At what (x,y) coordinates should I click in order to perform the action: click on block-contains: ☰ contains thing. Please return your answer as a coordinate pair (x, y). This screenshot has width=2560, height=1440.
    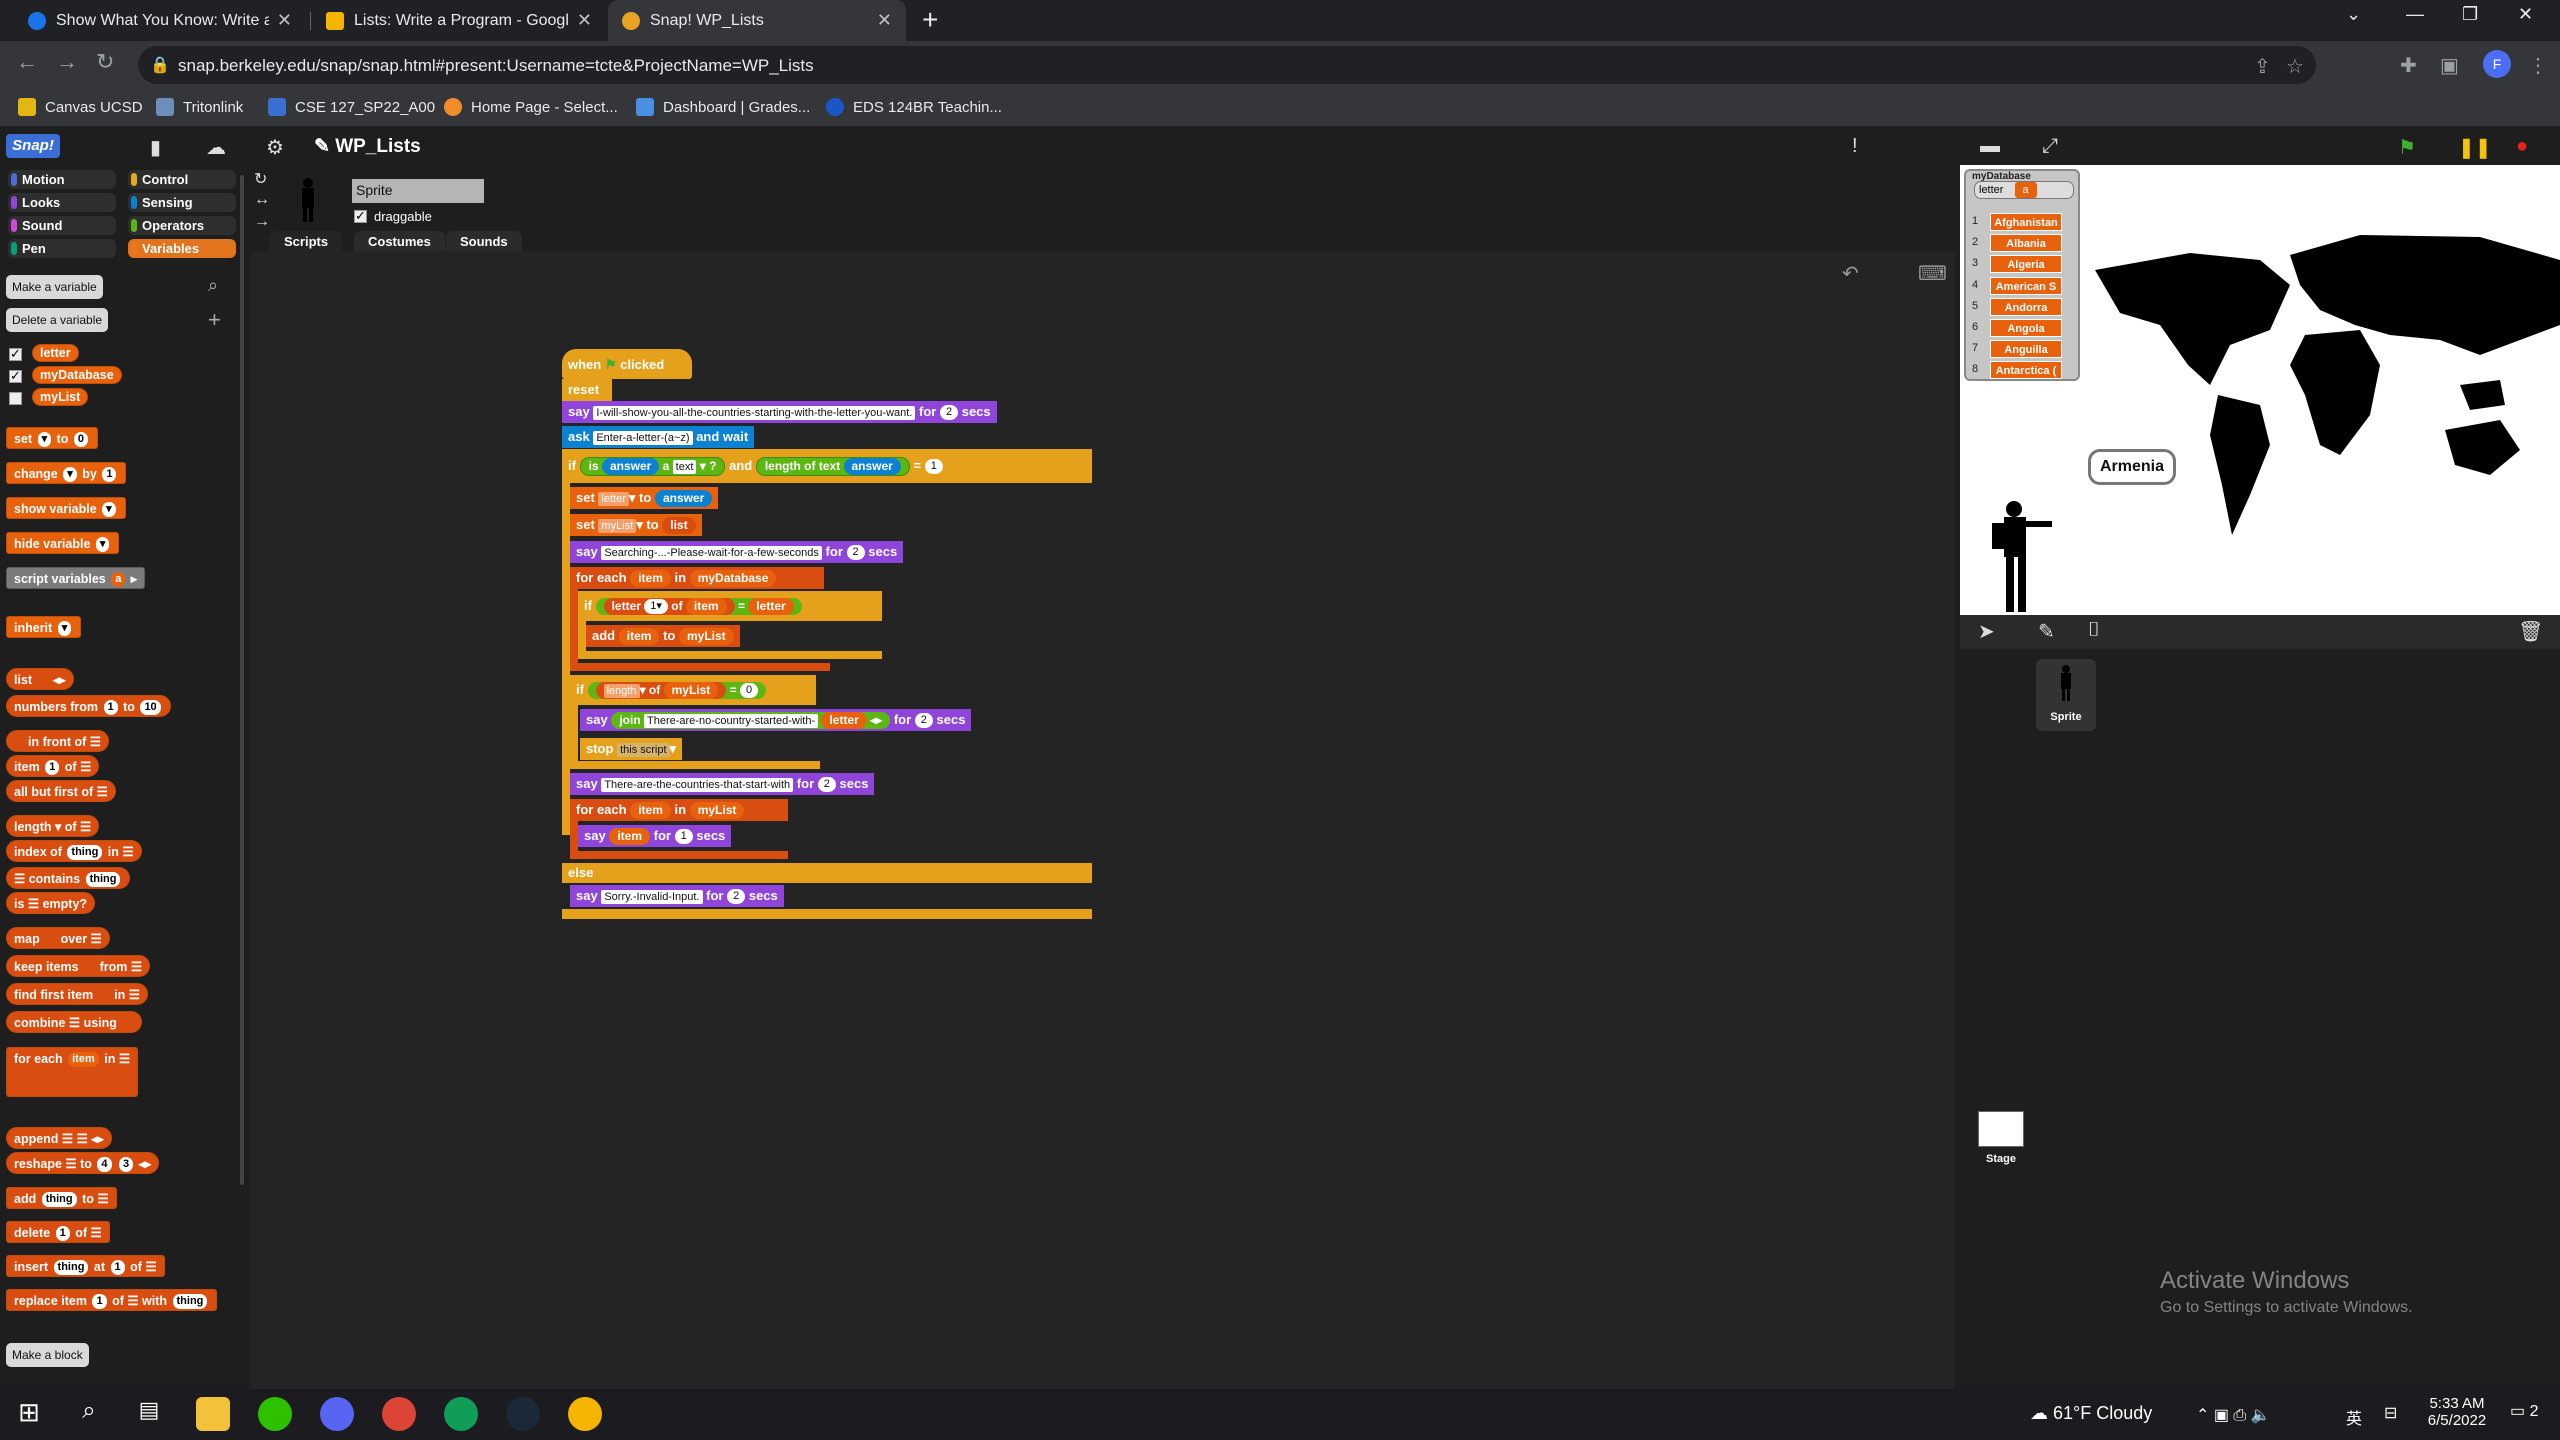
    Looking at the image, I should click on (68, 878).